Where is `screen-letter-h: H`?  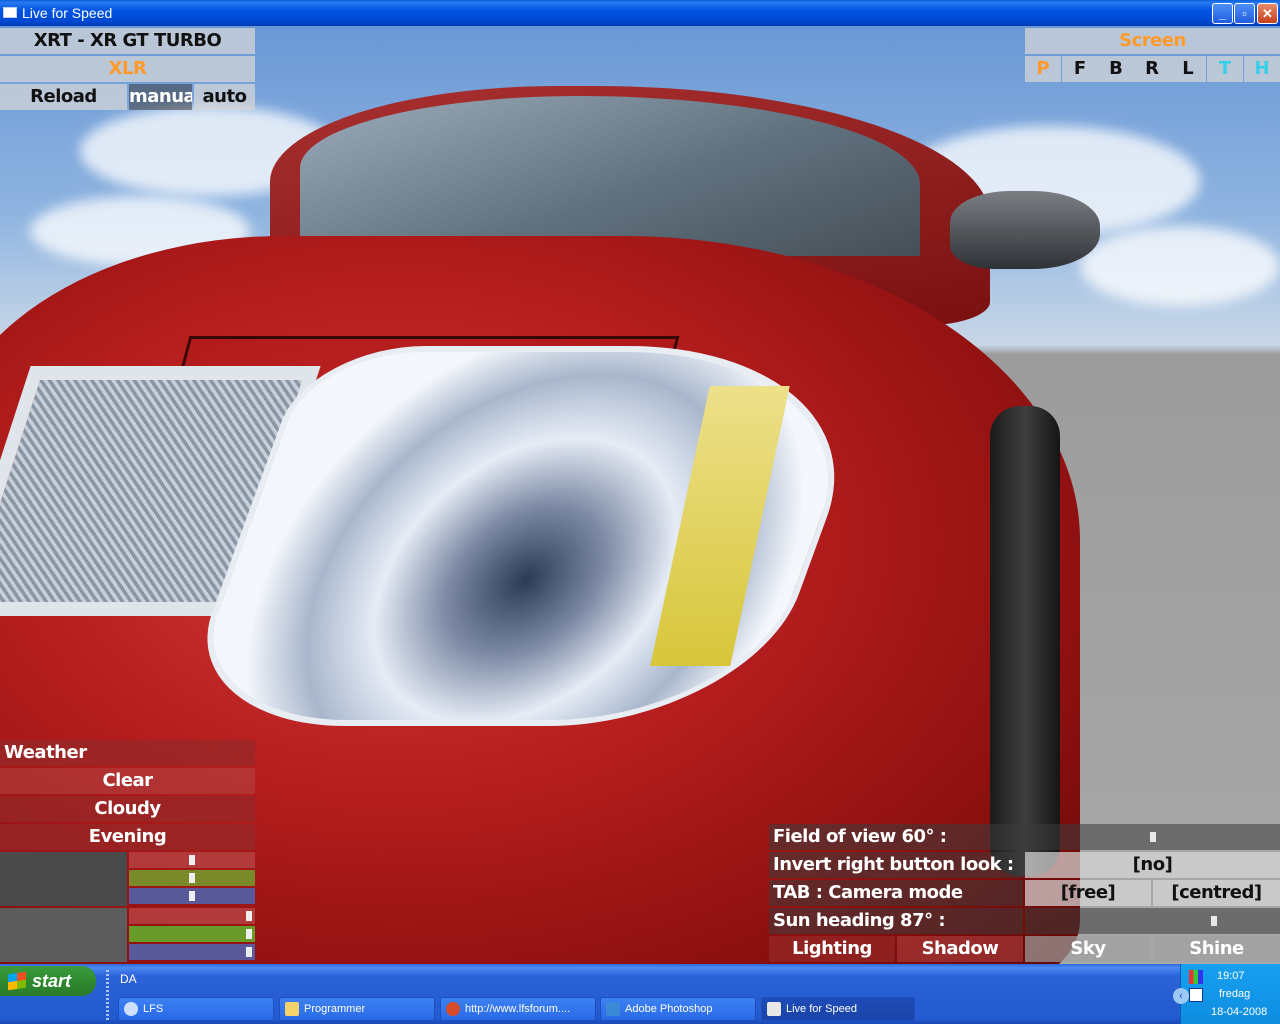
screen-letter-h: H is located at coordinates (1262, 69).